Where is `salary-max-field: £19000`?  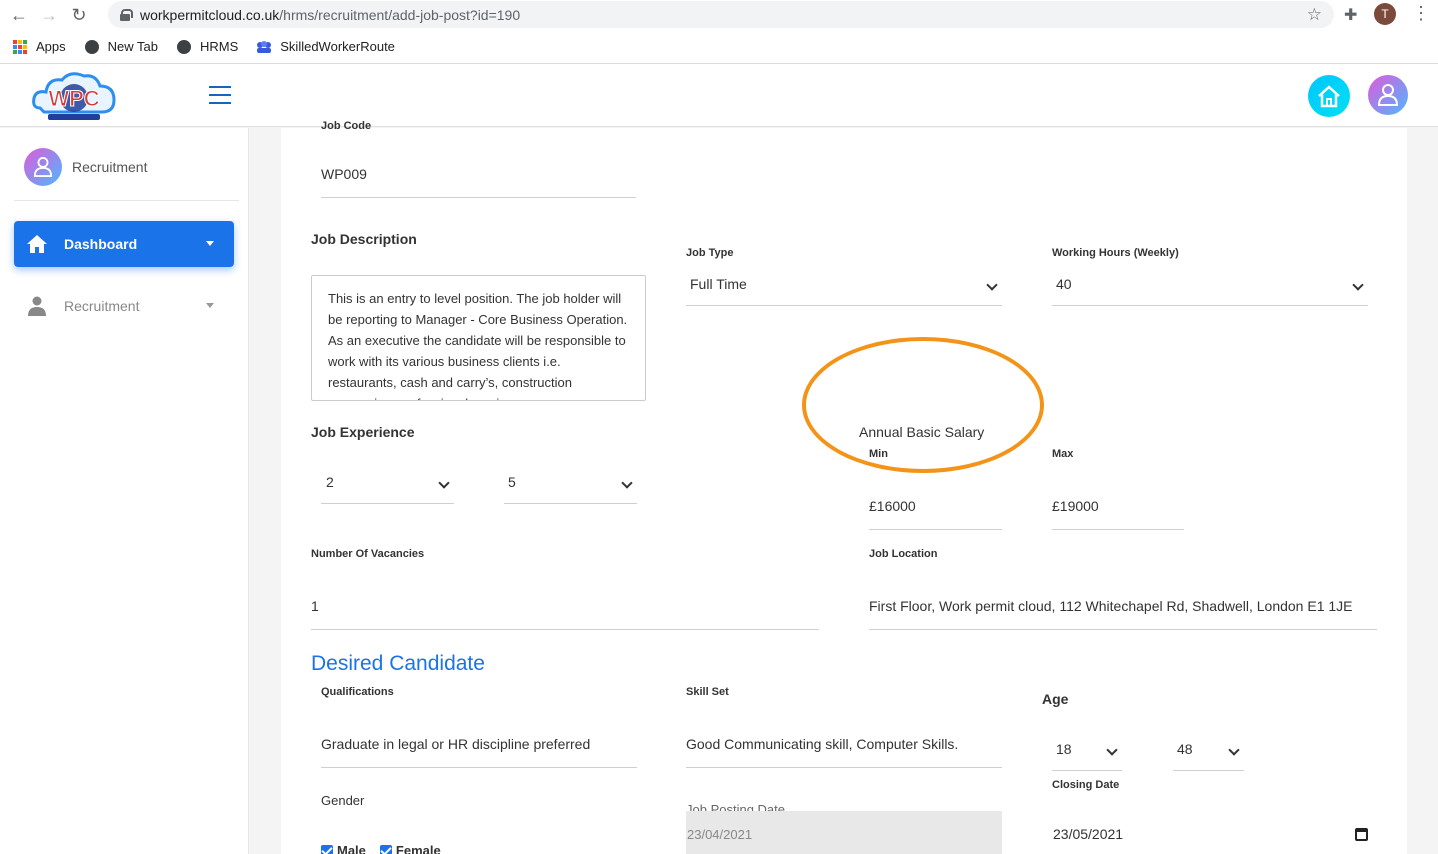
salary-max-field: £19000 is located at coordinates (1118, 514).